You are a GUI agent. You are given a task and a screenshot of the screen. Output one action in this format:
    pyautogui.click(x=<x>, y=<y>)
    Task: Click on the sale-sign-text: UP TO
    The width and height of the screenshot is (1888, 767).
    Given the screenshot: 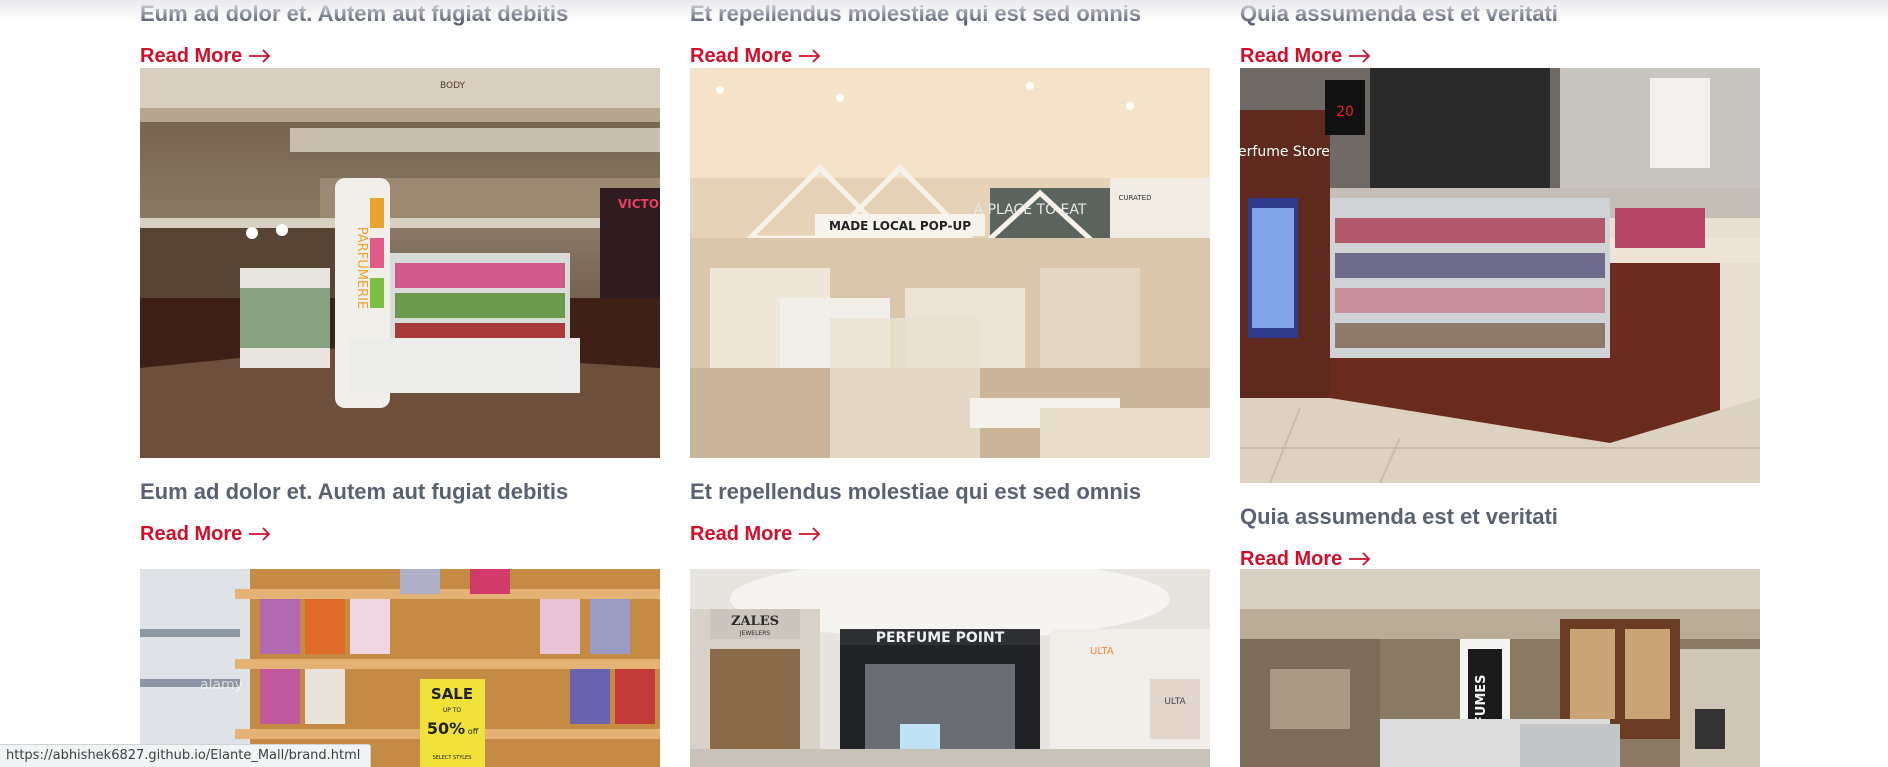 What is the action you would take?
    pyautogui.click(x=452, y=710)
    